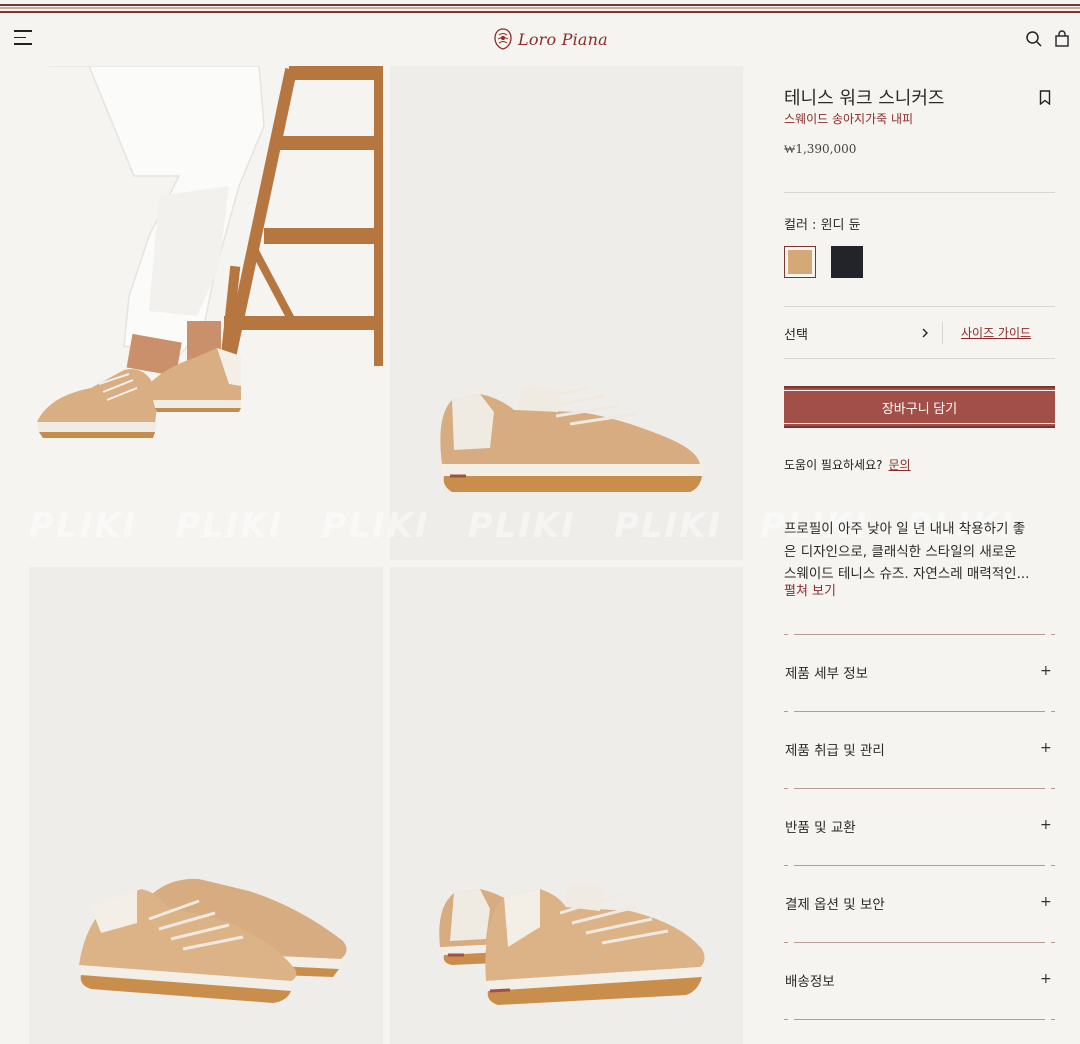 The height and width of the screenshot is (1044, 1080). Describe the element at coordinates (919, 827) in the screenshot. I see `accordion-returns: 반품 및 교환 +` at that location.